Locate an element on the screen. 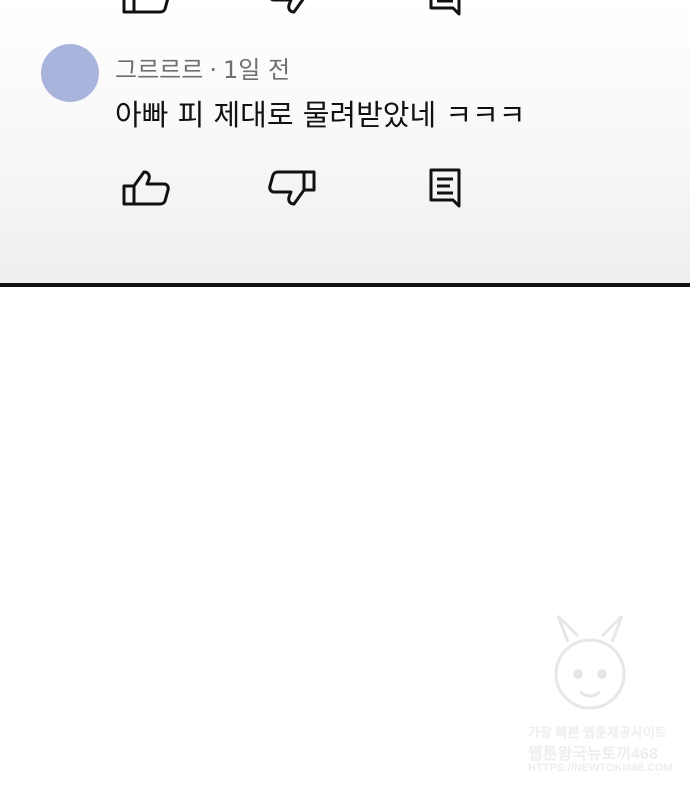 This screenshot has width=690, height=800. comment-time: 1일 전 is located at coordinates (256, 70).